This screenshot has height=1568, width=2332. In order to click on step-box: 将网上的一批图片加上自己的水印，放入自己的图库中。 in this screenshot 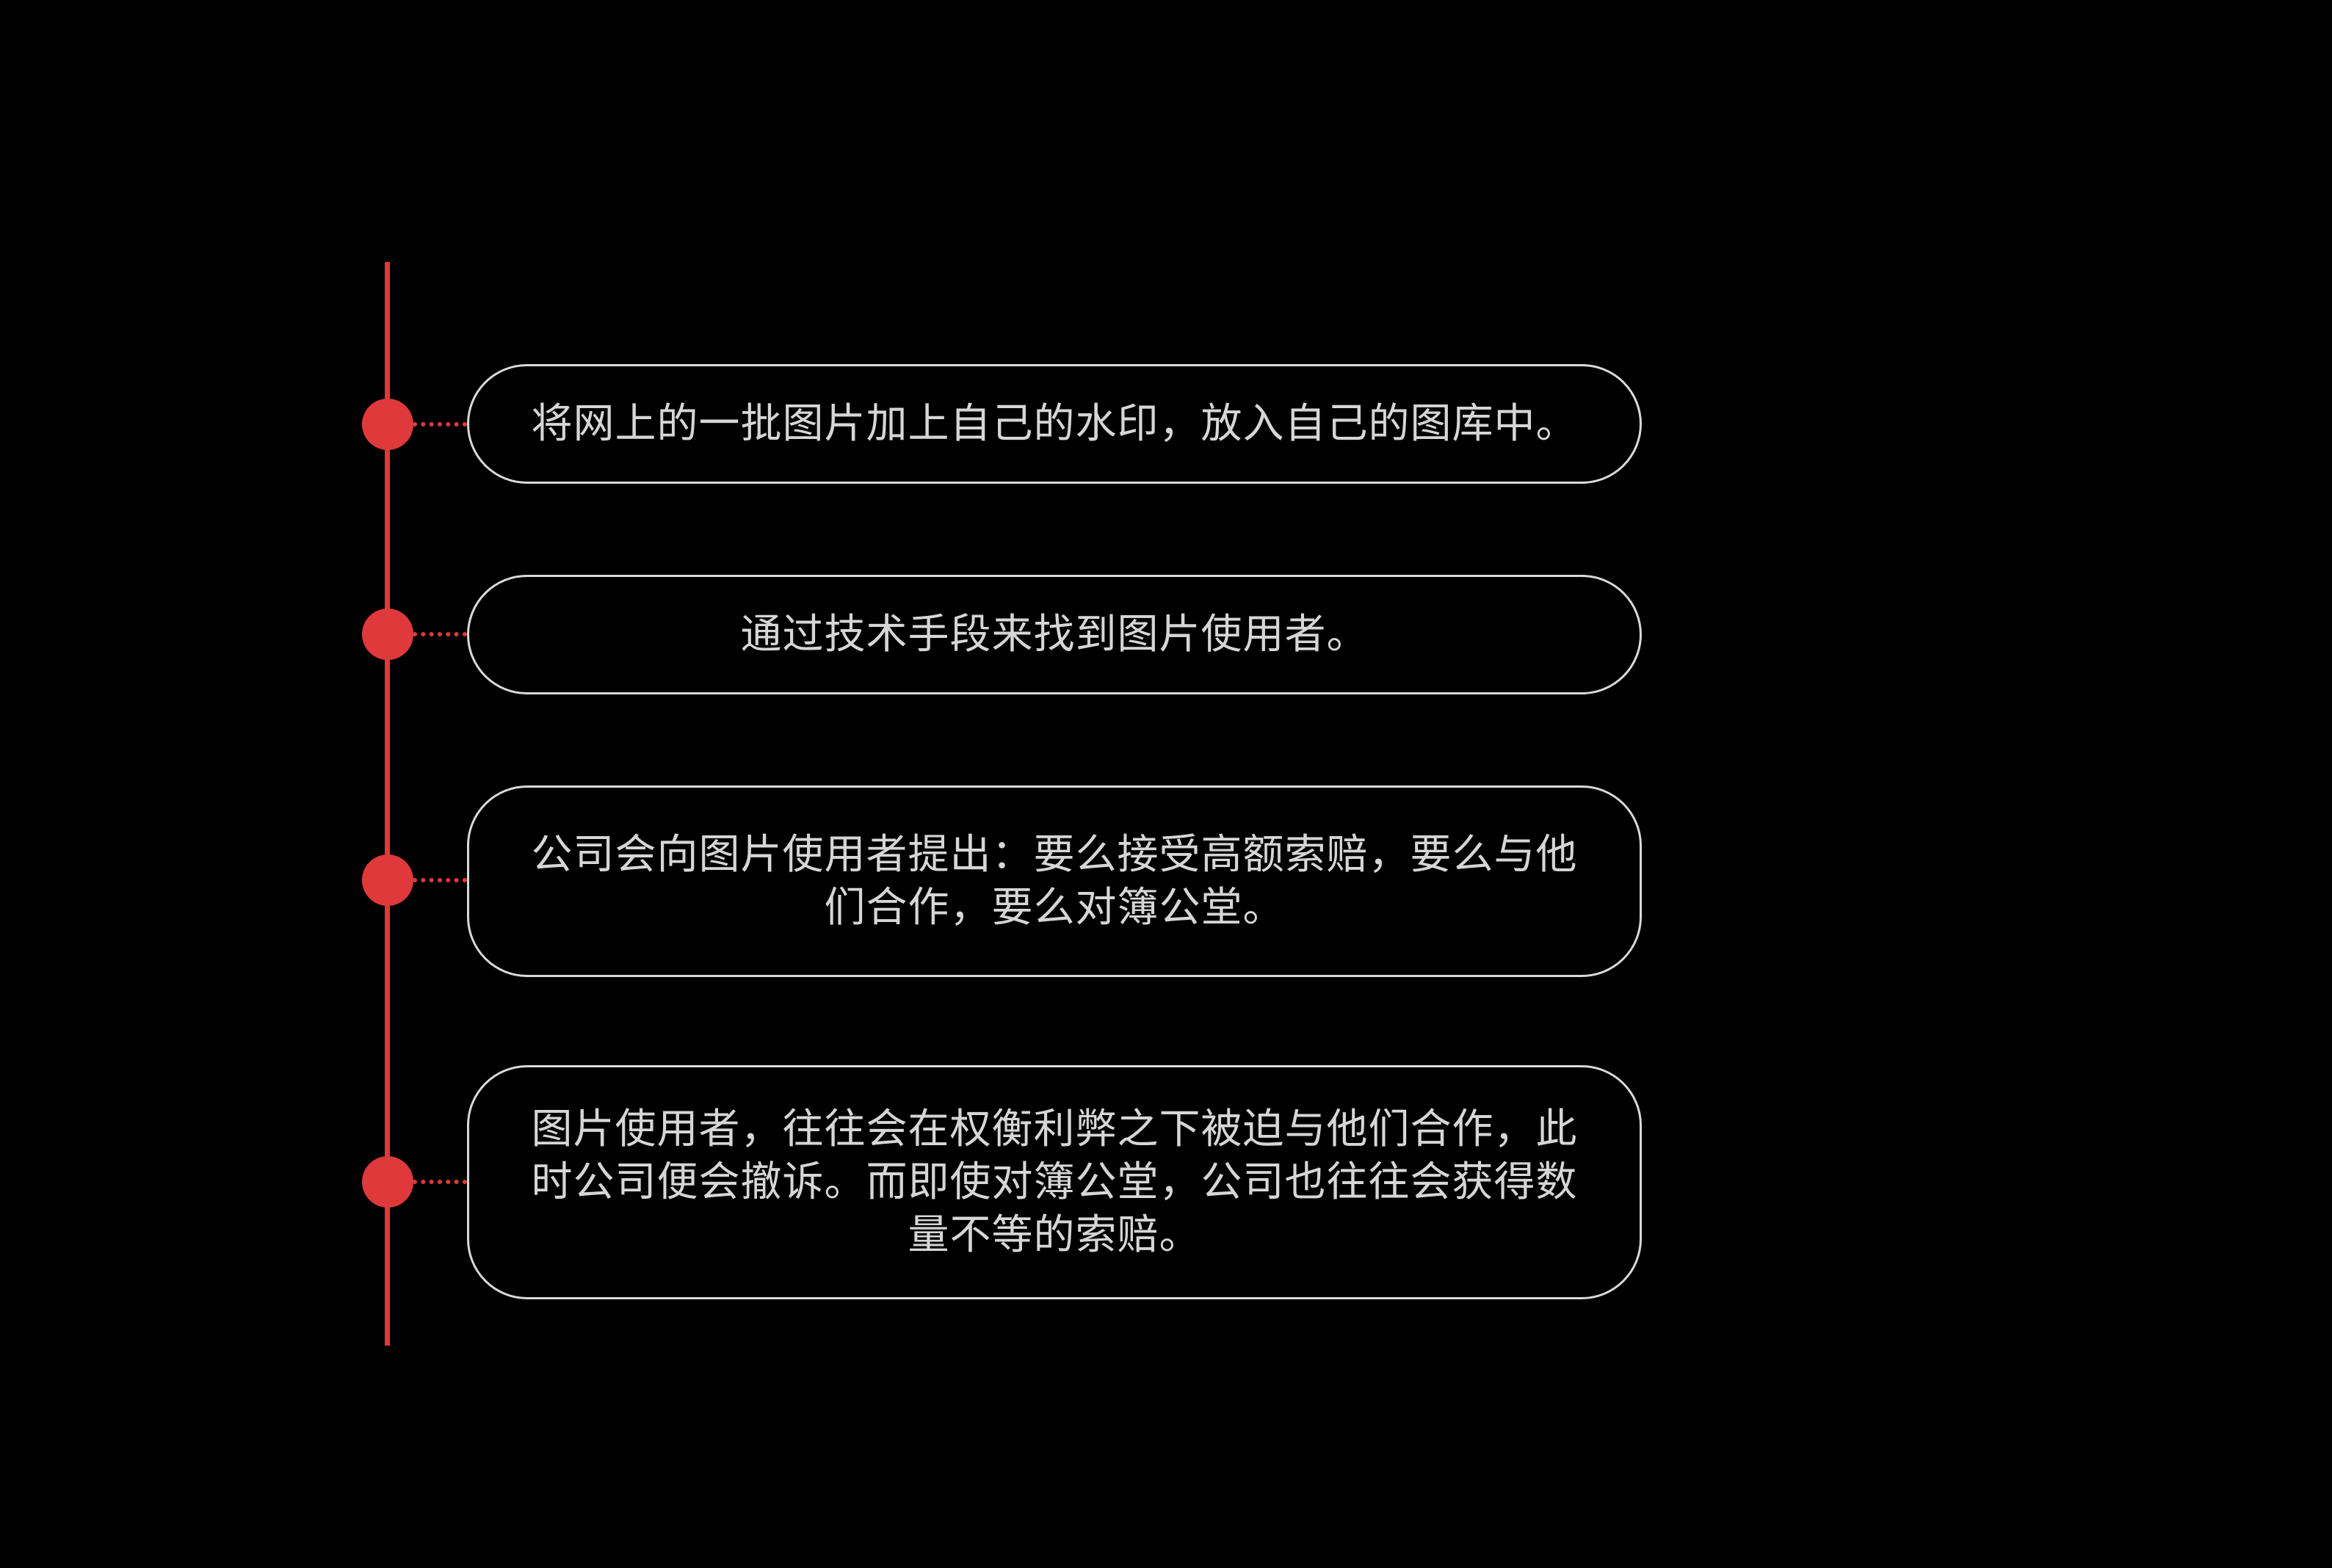, I will do `click(1054, 424)`.